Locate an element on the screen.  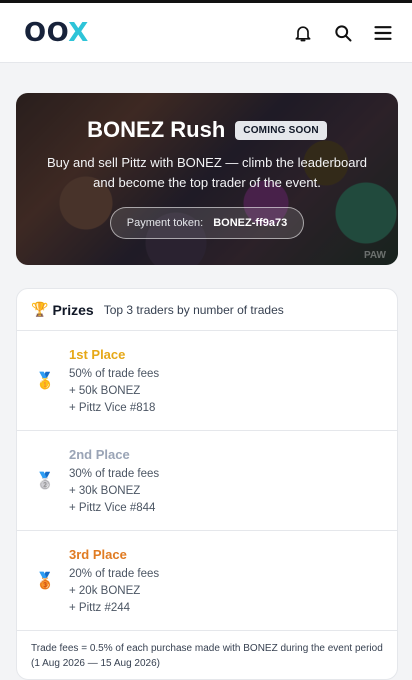
place-name: 3rd Place is located at coordinates (98, 554).